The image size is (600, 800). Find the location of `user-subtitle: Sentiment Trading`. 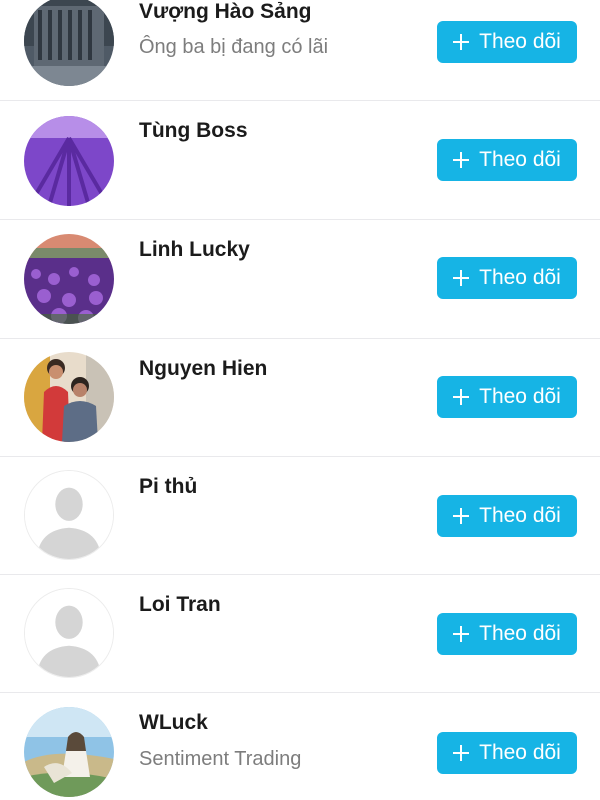

user-subtitle: Sentiment Trading is located at coordinates (220, 759).